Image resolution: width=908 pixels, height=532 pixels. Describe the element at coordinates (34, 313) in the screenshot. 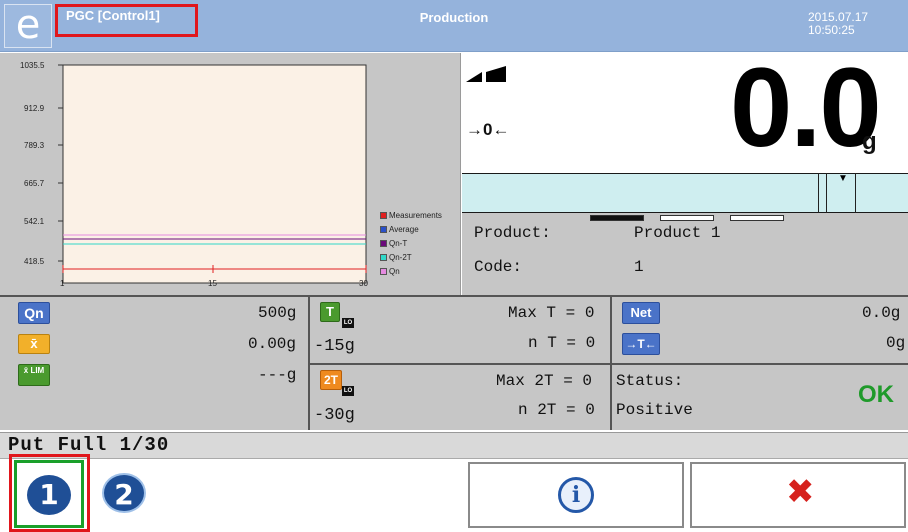

I see `qn-icon: Qn` at that location.